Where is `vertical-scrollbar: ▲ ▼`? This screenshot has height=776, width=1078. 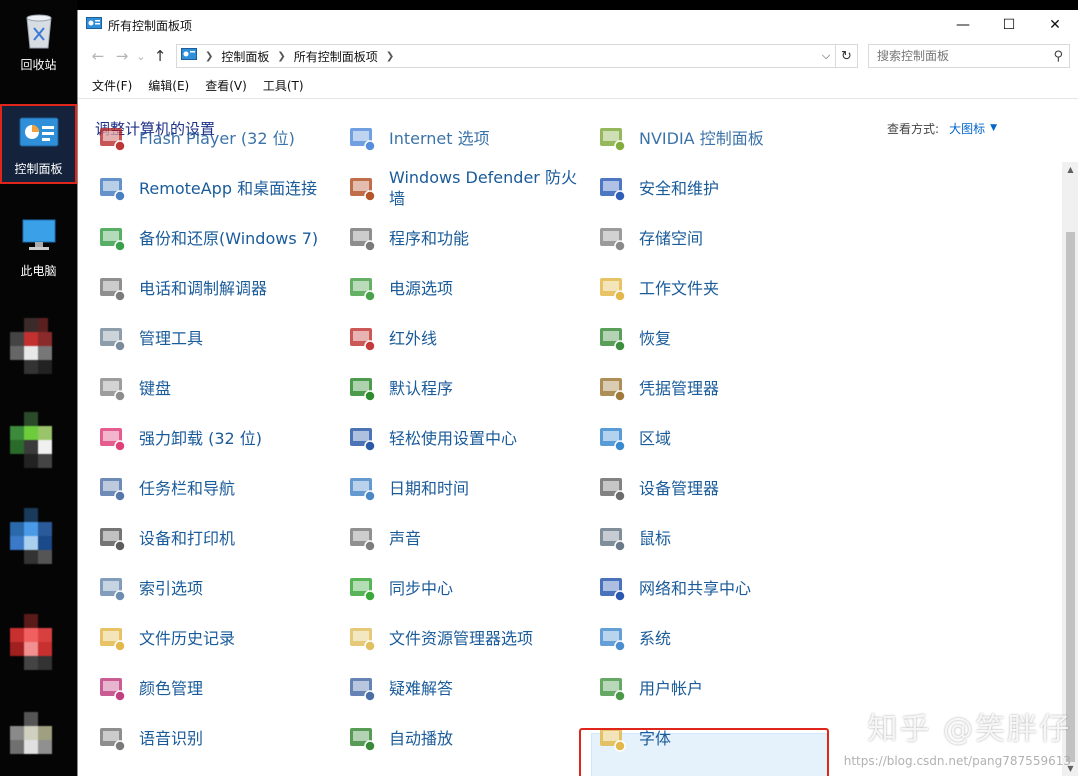
vertical-scrollbar: ▲ ▼ is located at coordinates (1070, 469).